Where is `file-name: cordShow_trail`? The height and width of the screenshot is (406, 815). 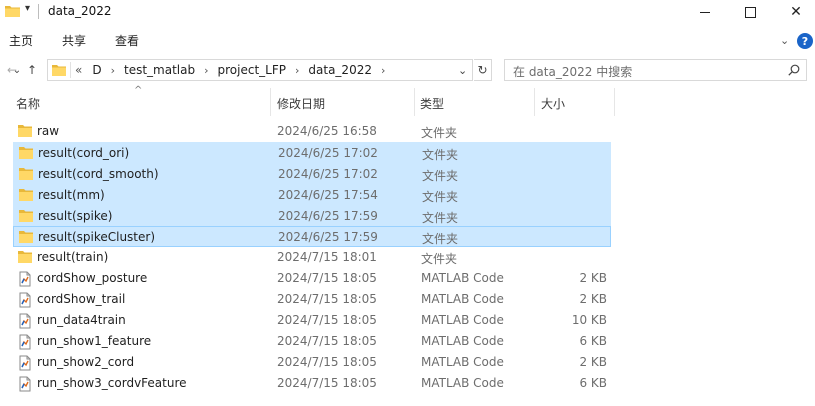 file-name: cordShow_trail is located at coordinates (81, 299).